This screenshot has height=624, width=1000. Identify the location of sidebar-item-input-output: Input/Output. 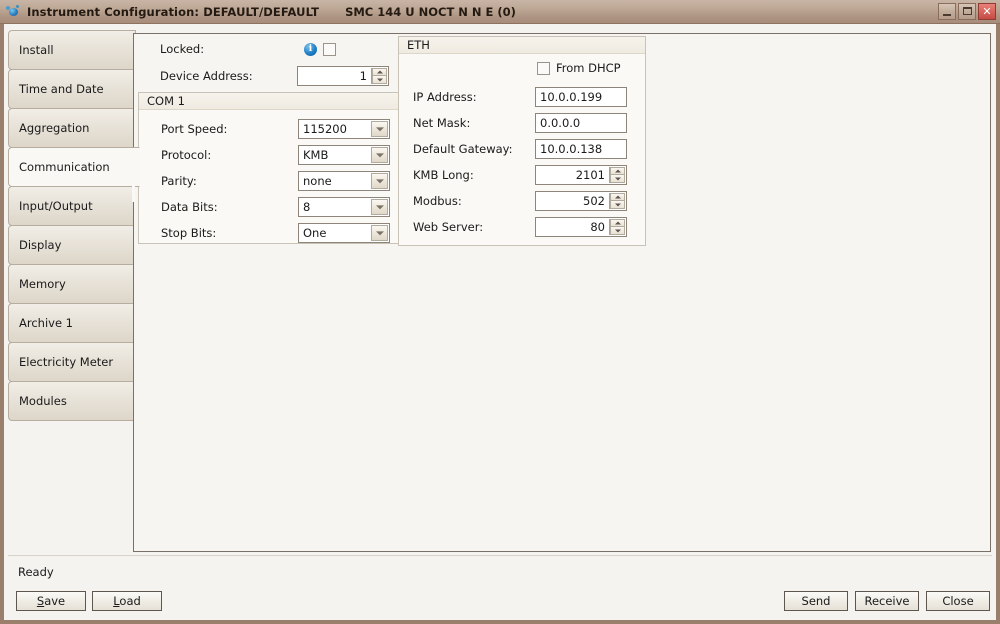
(72, 206).